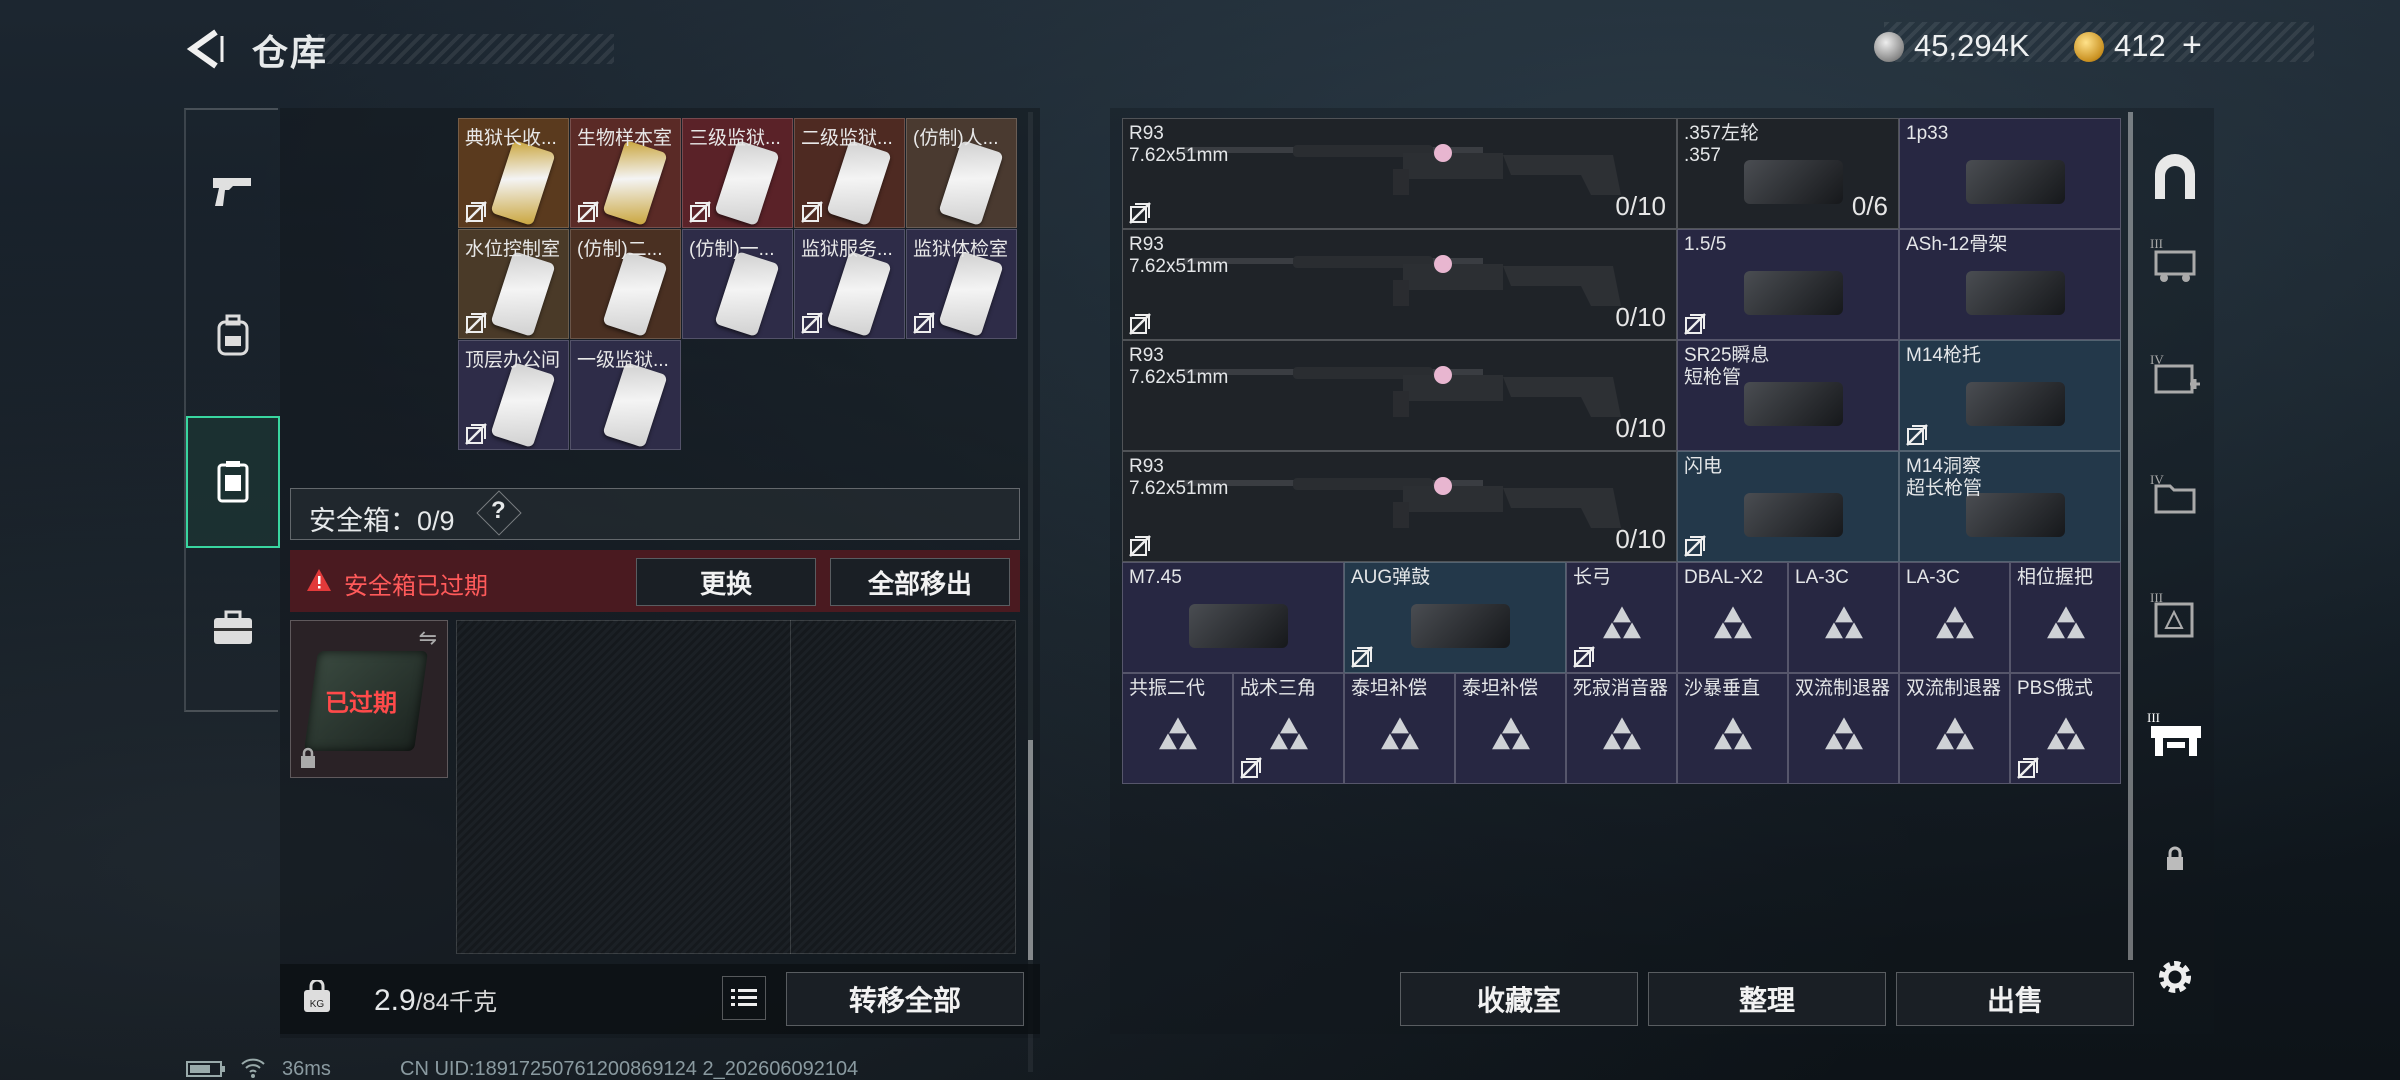 This screenshot has width=2400, height=1080. Describe the element at coordinates (1767, 999) in the screenshot. I see `organize-button: 整理` at that location.